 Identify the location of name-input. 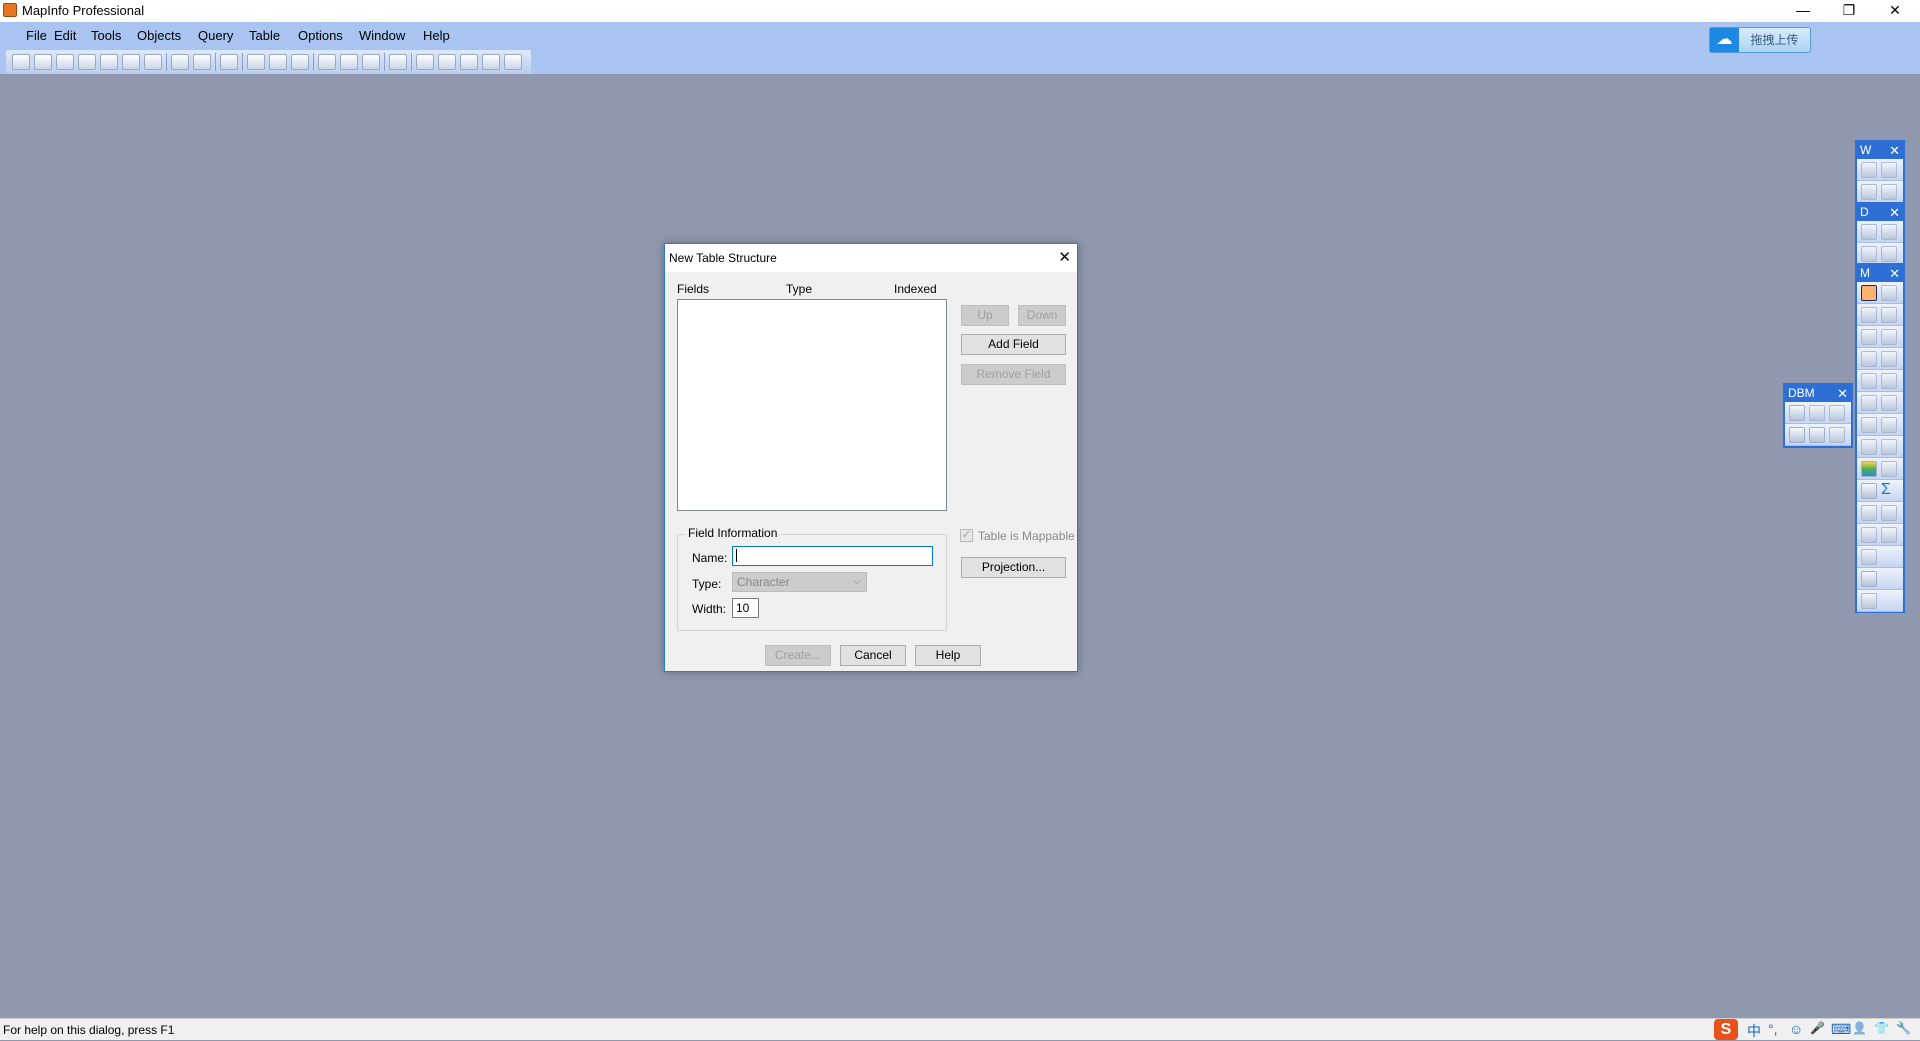
(832, 556).